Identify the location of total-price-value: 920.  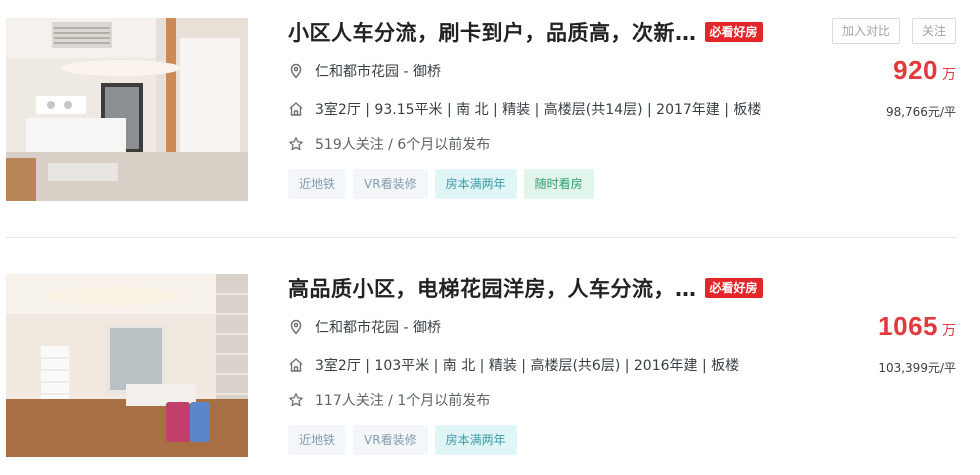
(915, 70).